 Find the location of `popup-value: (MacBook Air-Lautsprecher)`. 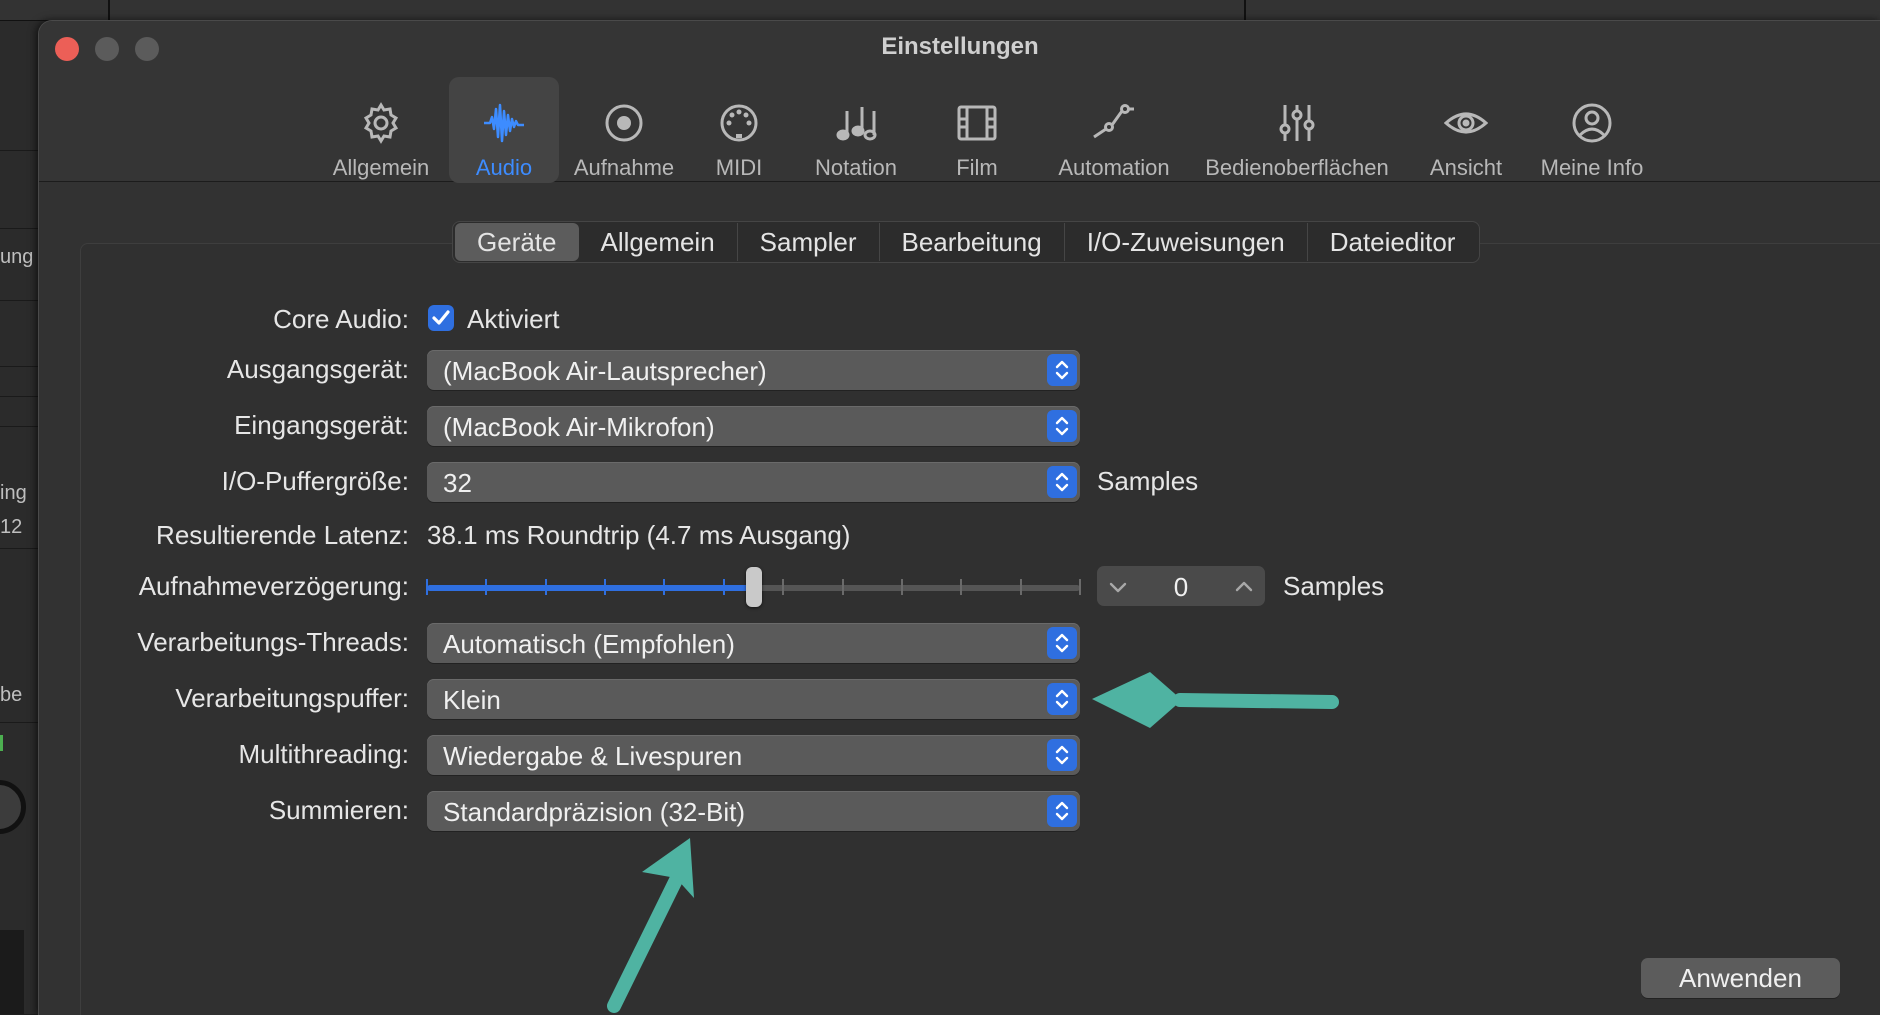

popup-value: (MacBook Air-Lautsprecher) is located at coordinates (605, 371).